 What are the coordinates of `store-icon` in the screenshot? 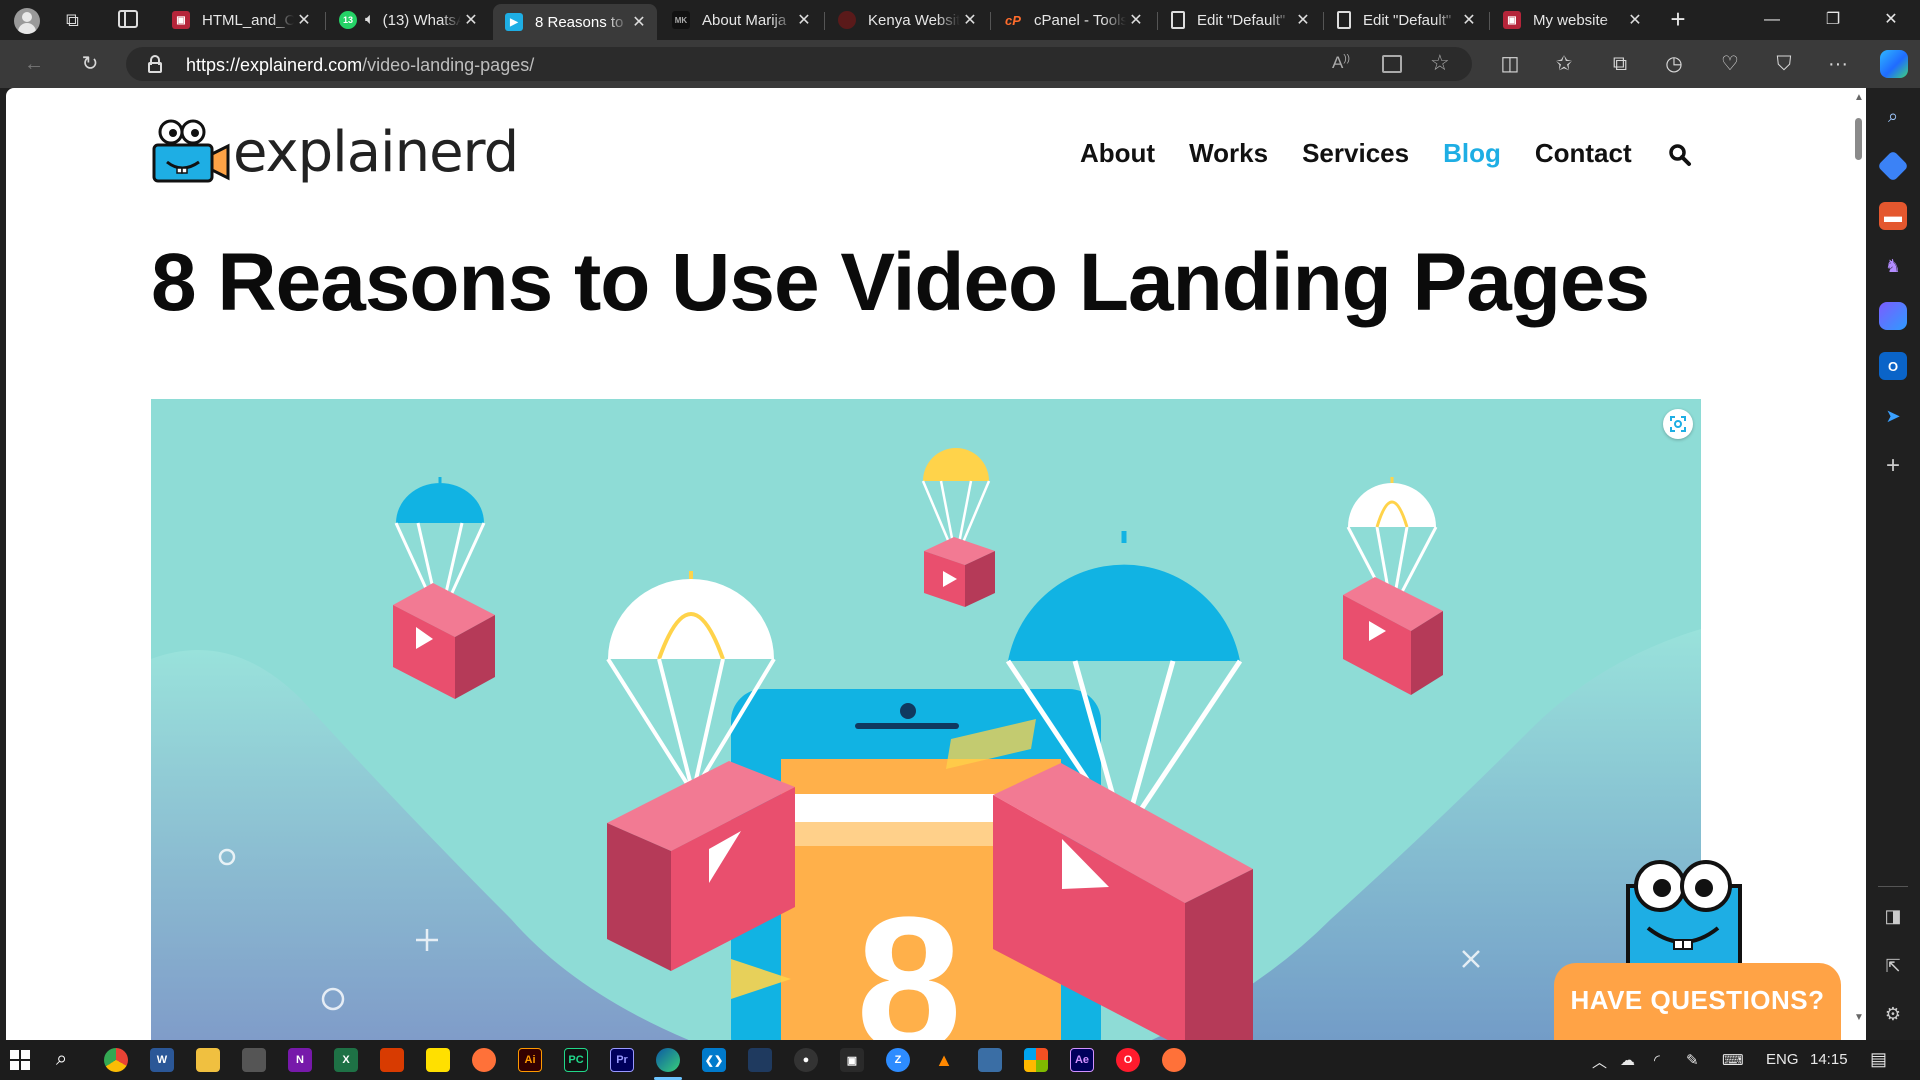 It's located at (1036, 1060).